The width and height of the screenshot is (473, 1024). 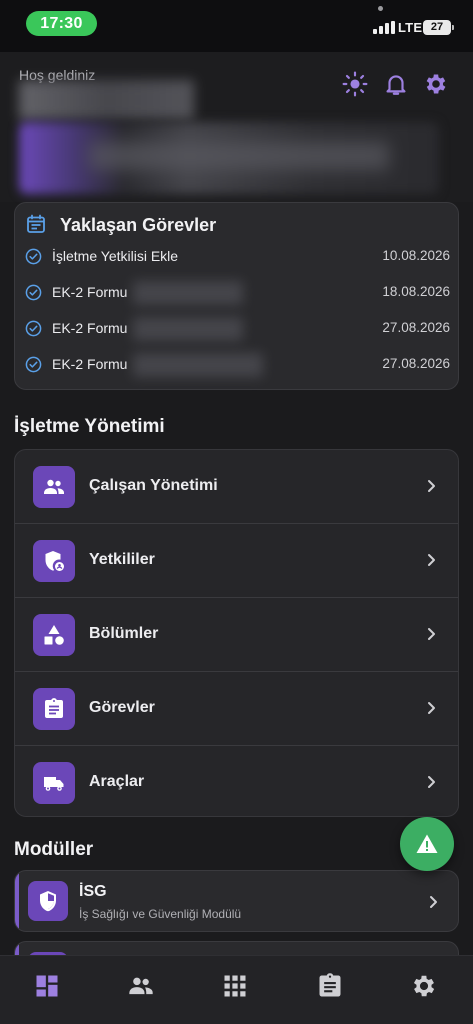 I want to click on task-name: İşletme Yetkilisi Ekle, so click(x=115, y=256).